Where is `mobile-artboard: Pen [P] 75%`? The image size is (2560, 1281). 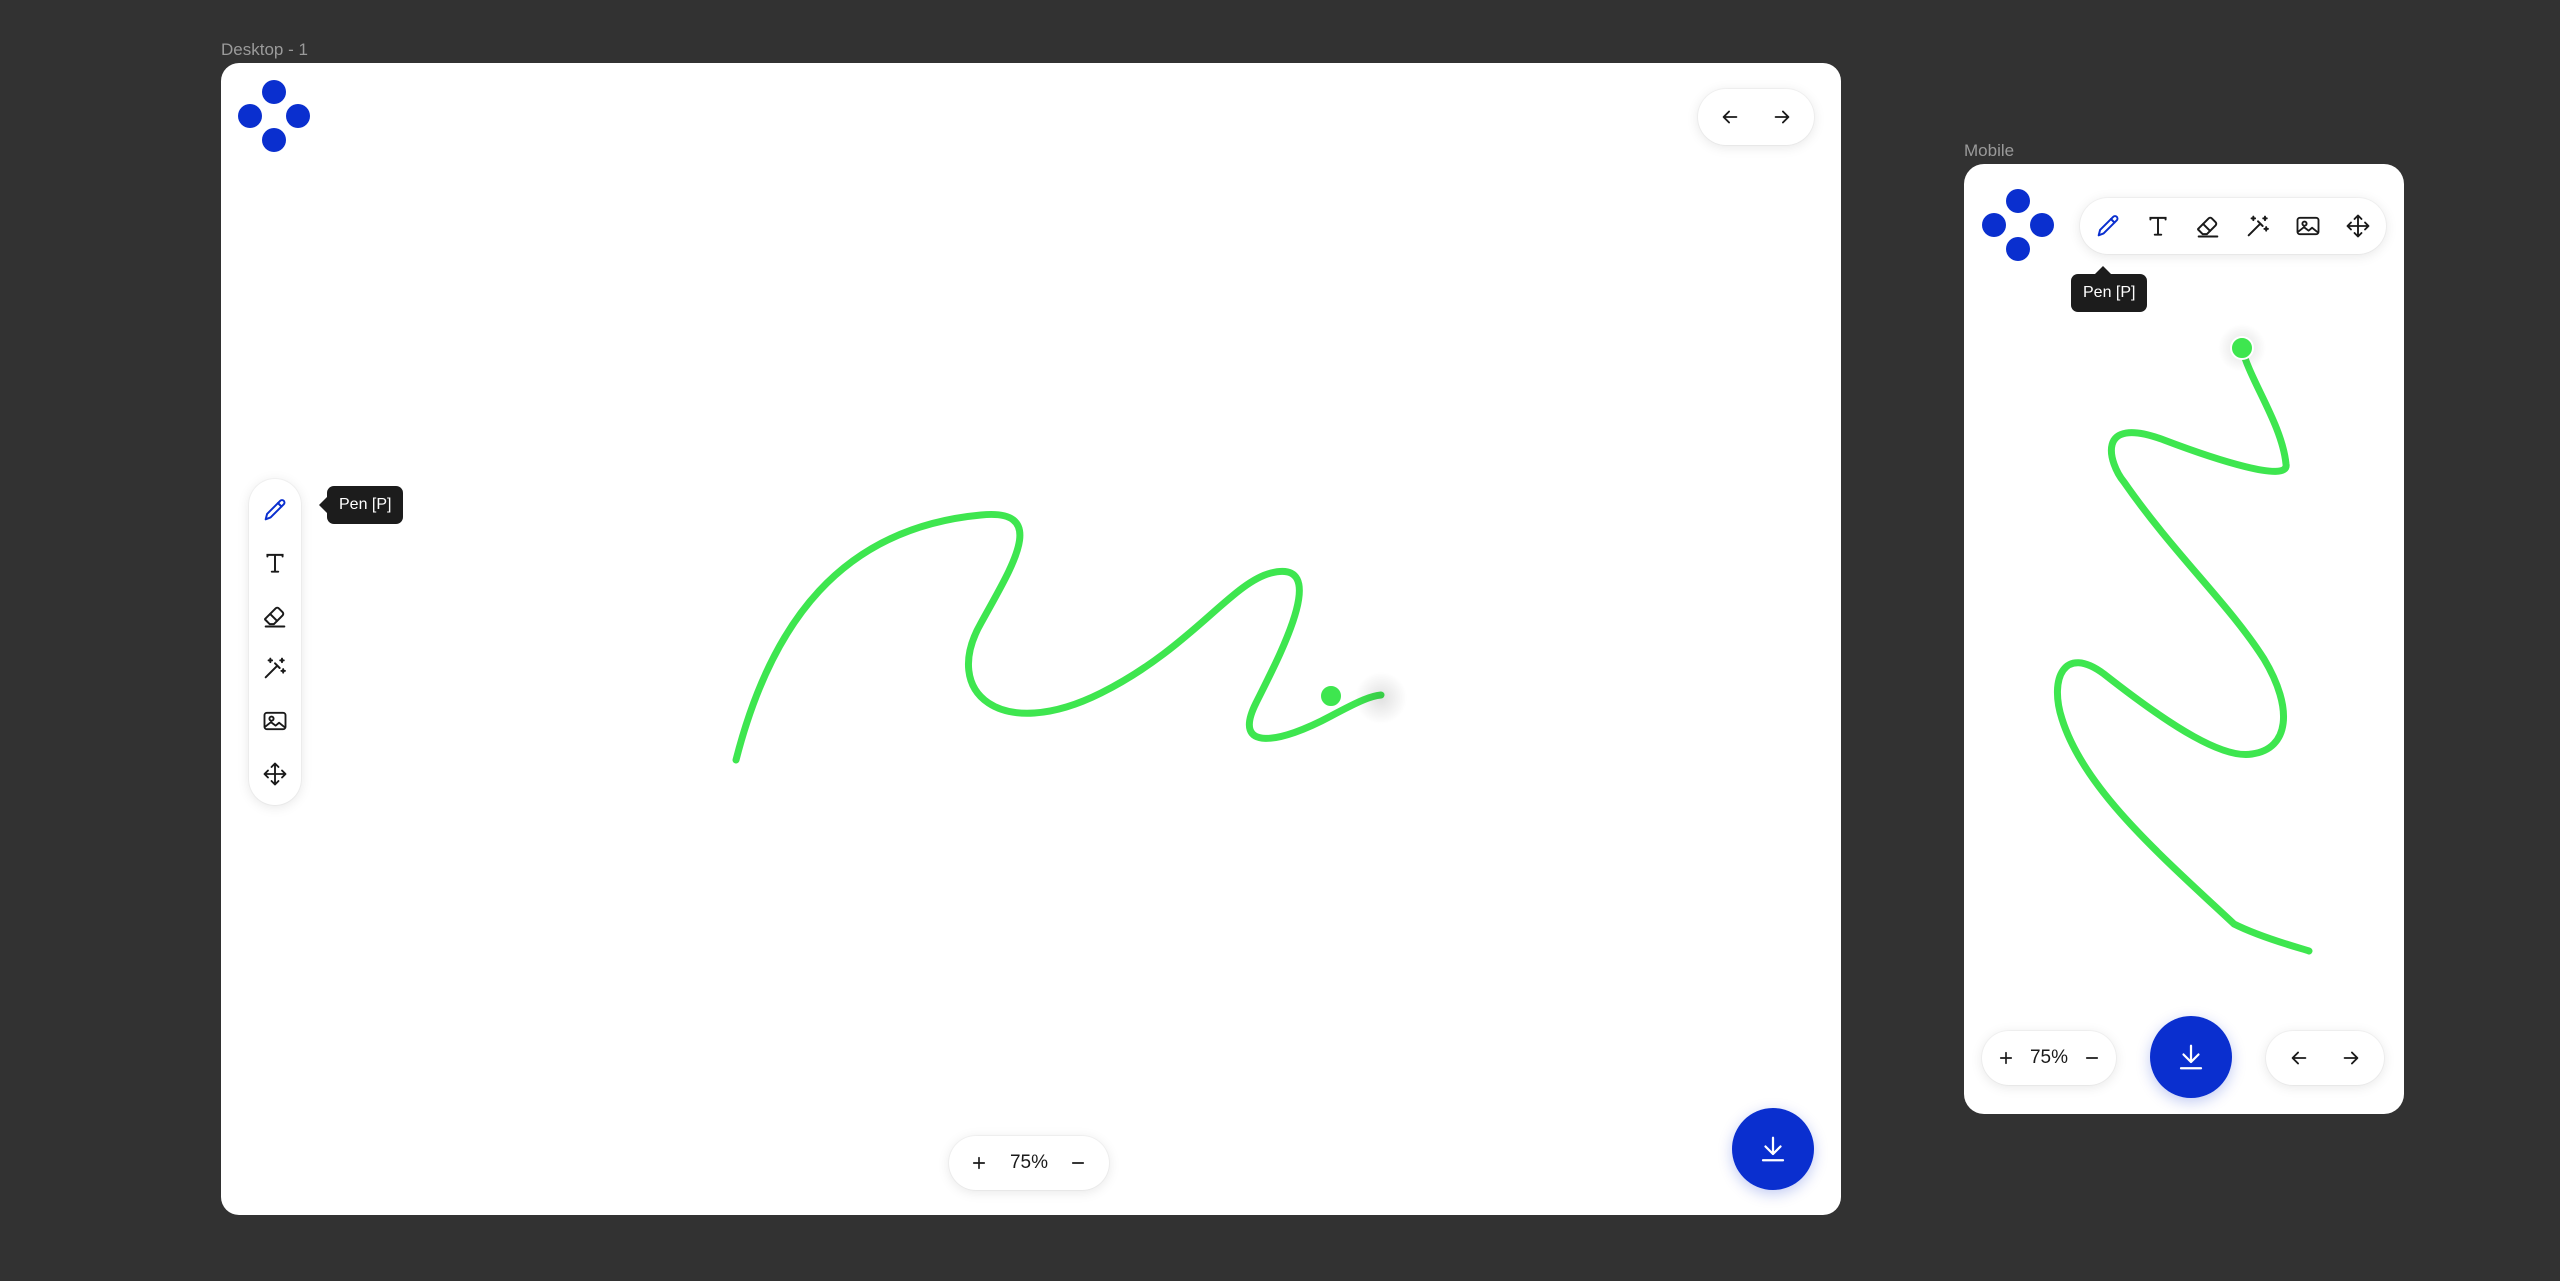 mobile-artboard: Pen [P] 75% is located at coordinates (2184, 639).